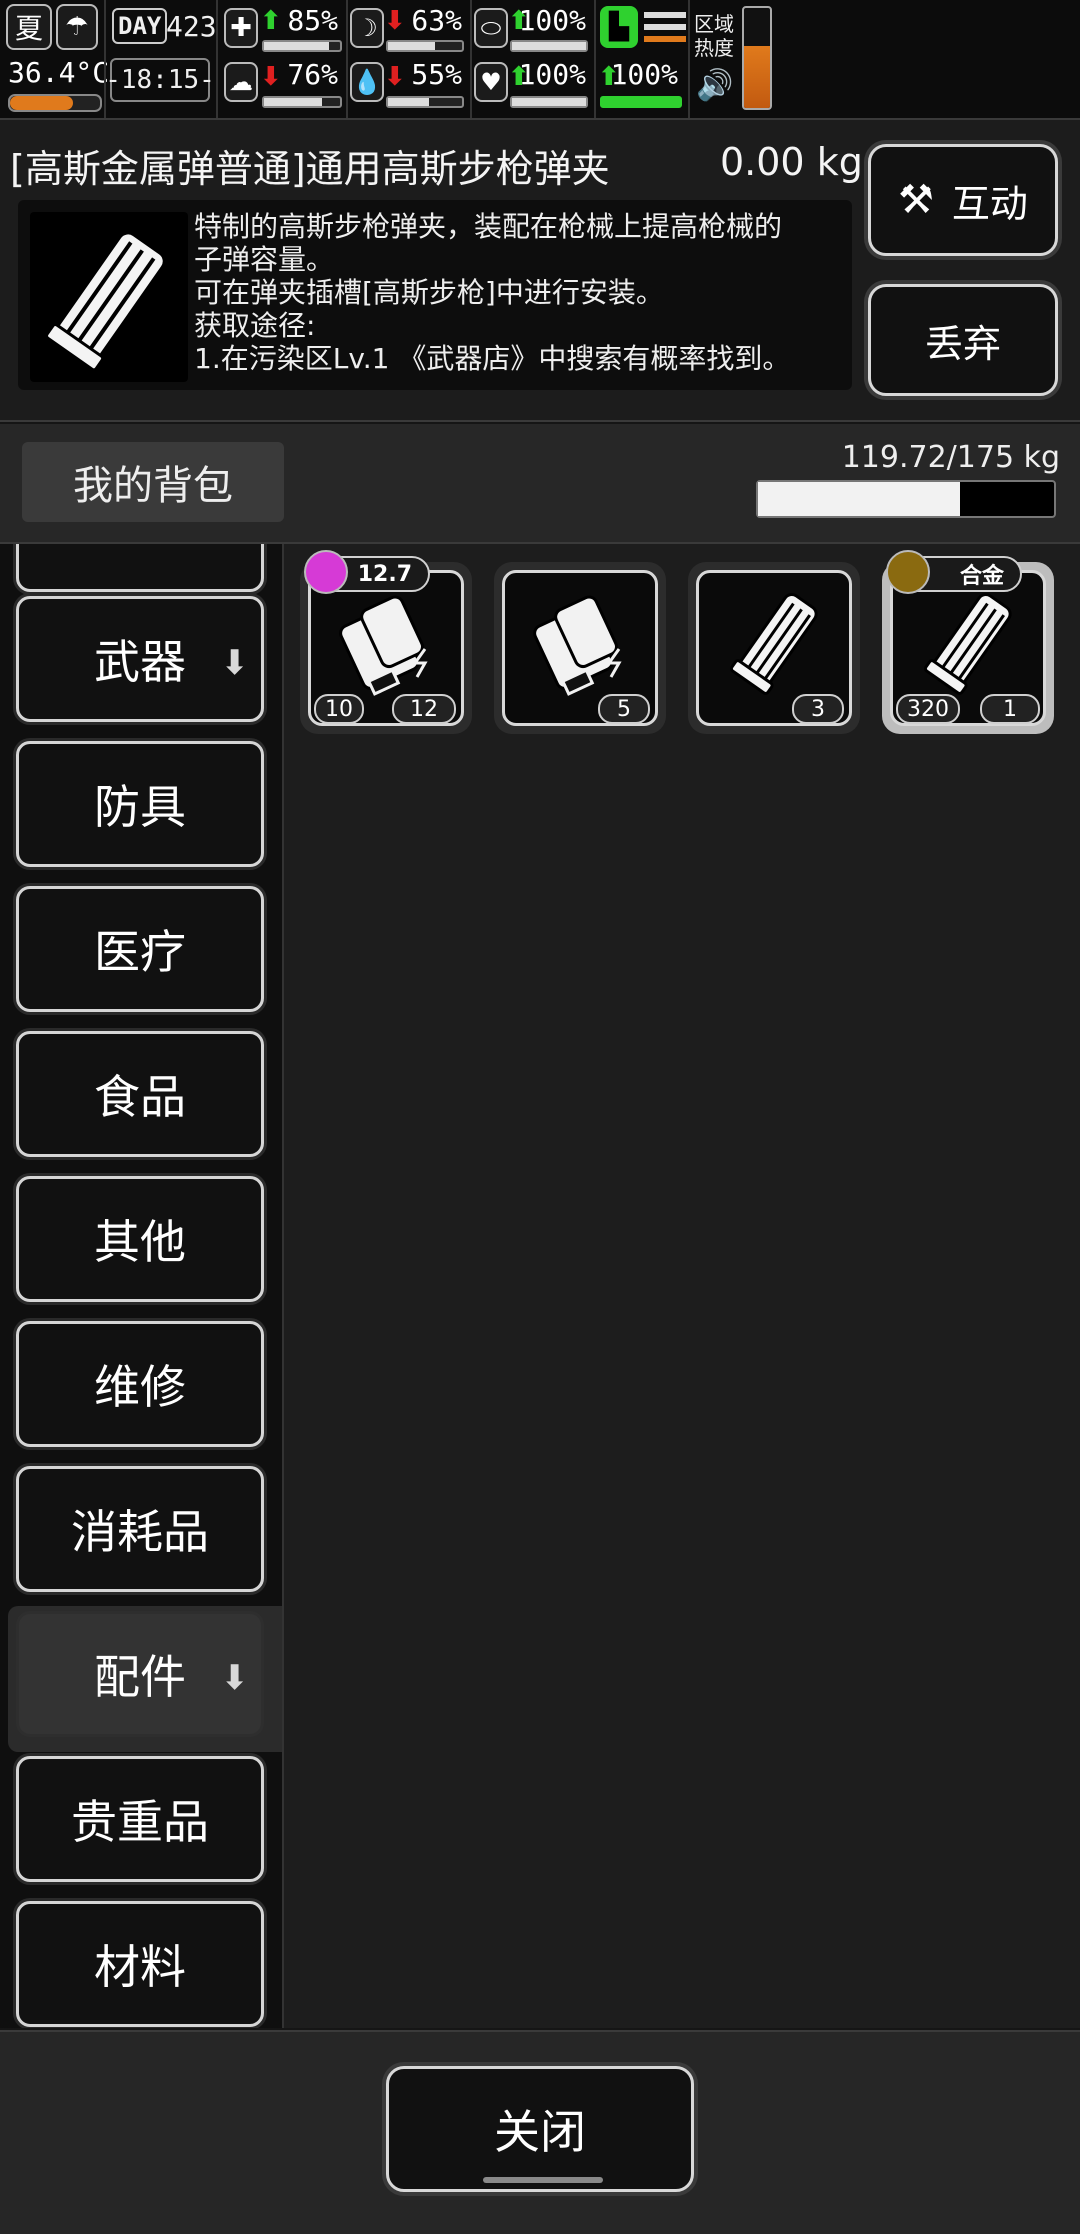 Image resolution: width=1080 pixels, height=2234 pixels. I want to click on inventory-slot: 12.7 10 12, so click(386, 642).